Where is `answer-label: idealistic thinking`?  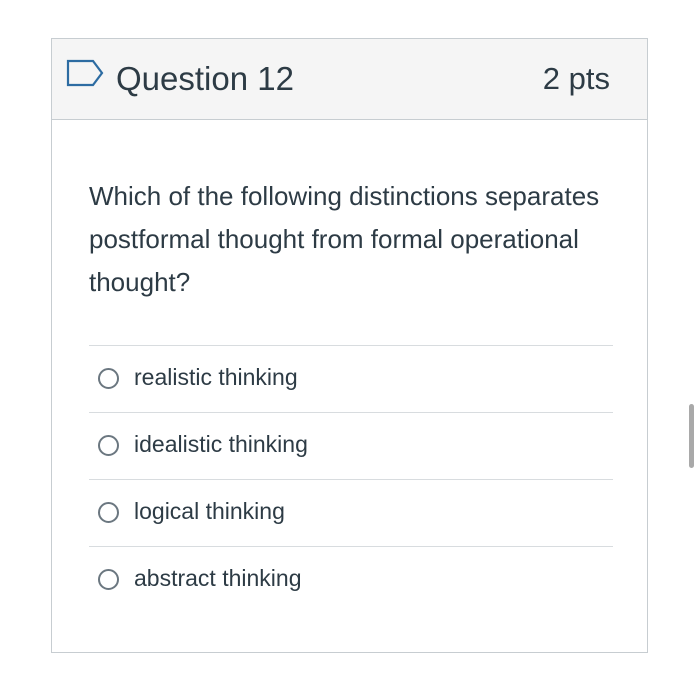 answer-label: idealistic thinking is located at coordinates (221, 444).